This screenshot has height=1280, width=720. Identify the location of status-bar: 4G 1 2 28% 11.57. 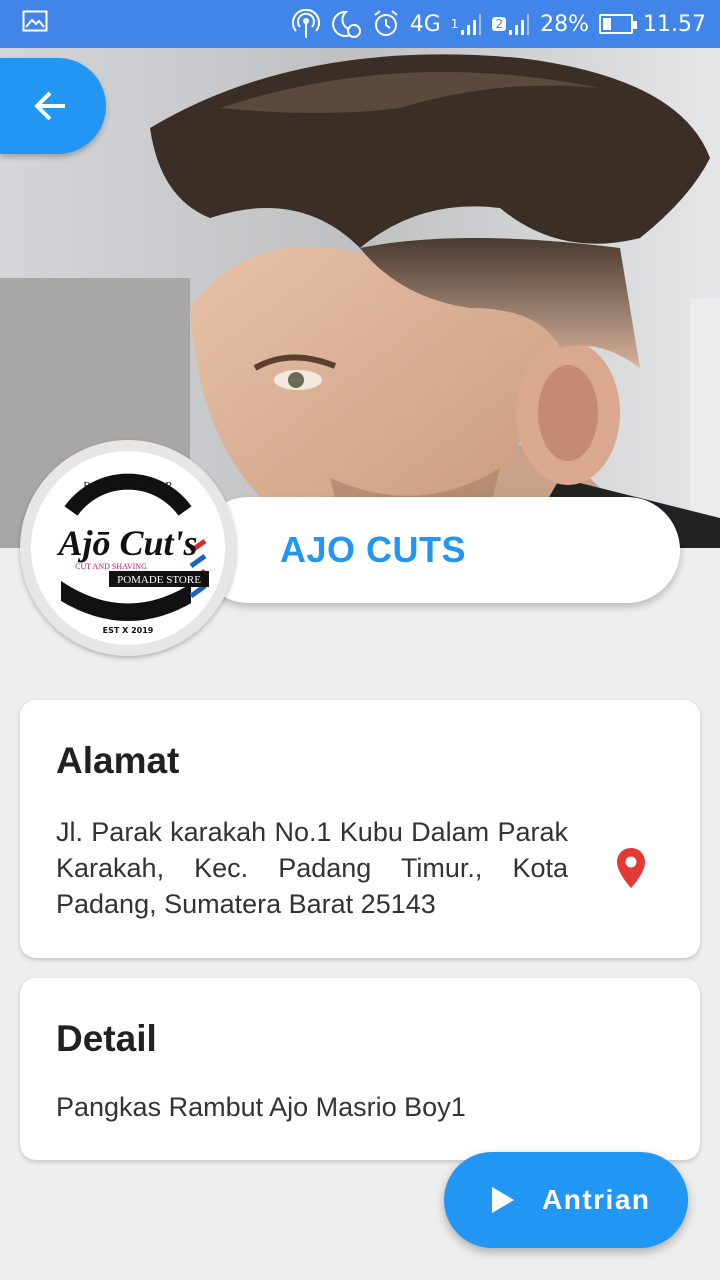
(360, 24).